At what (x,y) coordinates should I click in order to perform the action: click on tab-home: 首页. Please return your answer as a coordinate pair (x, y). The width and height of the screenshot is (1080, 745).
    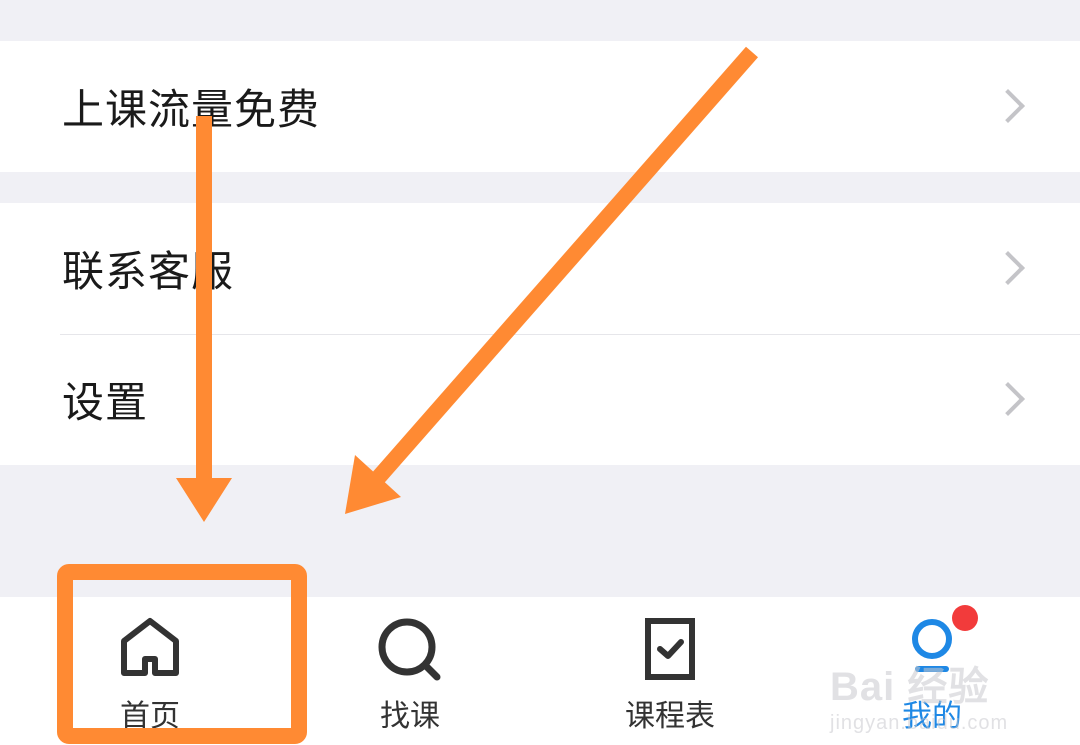
    Looking at the image, I should click on (150, 671).